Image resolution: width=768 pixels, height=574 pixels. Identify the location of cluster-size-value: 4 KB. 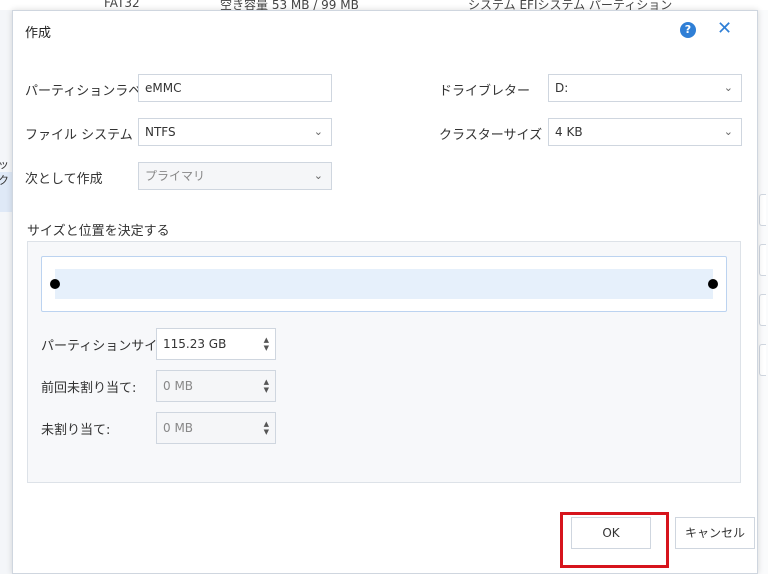
(569, 132).